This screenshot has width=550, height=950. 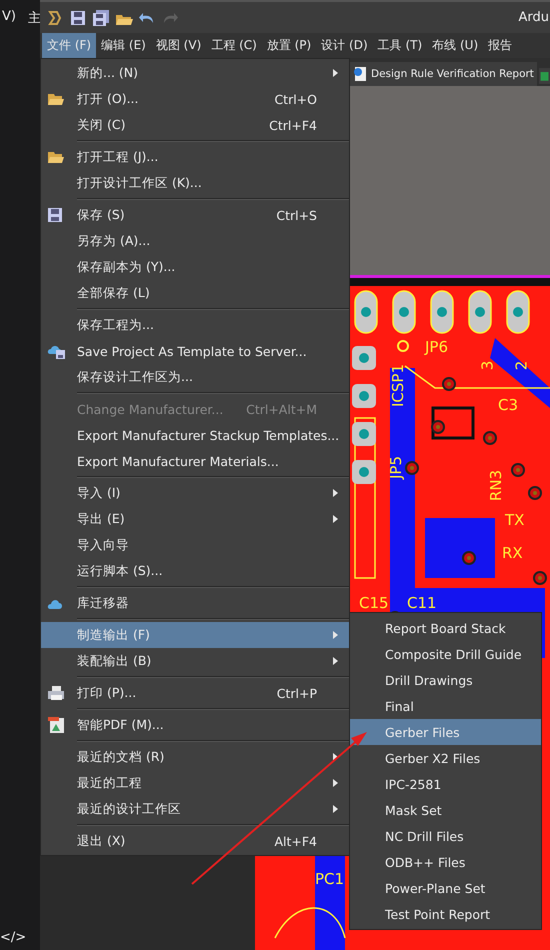 What do you see at coordinates (124, 19) in the screenshot?
I see `folder-icon` at bounding box center [124, 19].